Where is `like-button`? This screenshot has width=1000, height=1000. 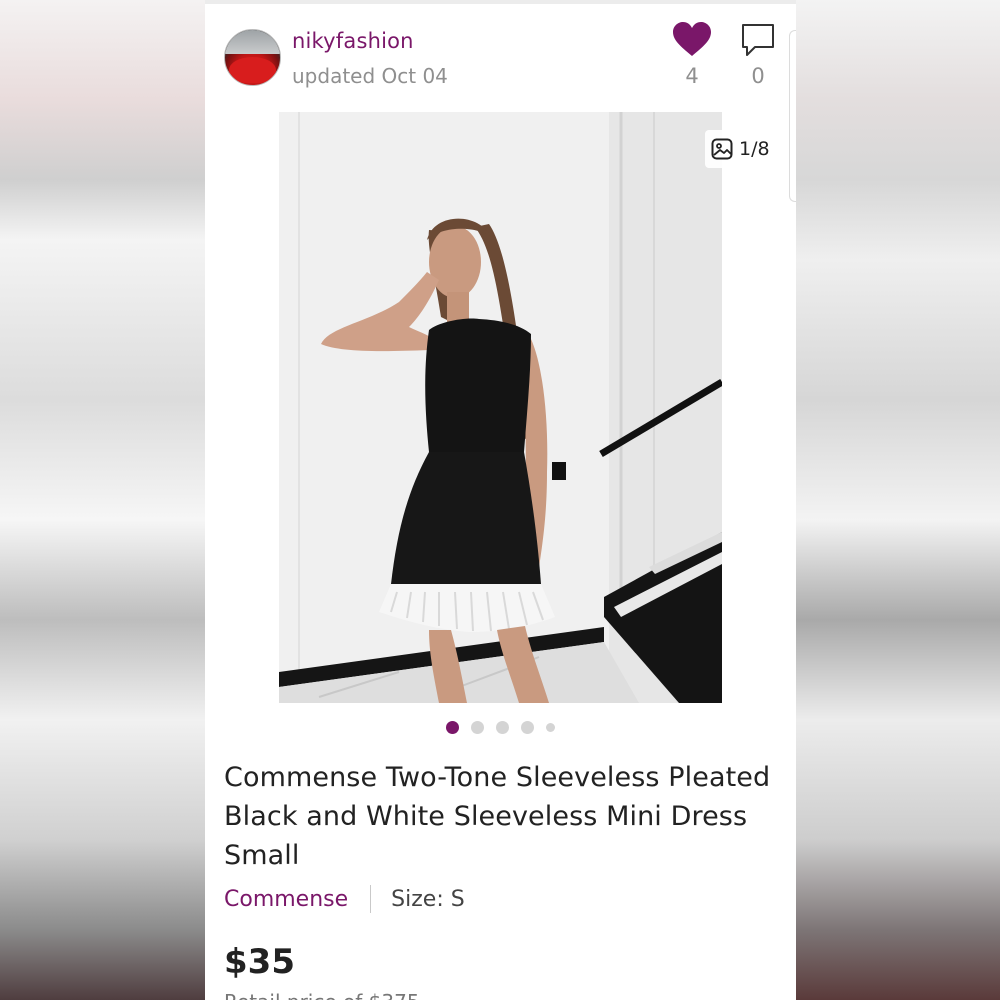 like-button is located at coordinates (692, 40).